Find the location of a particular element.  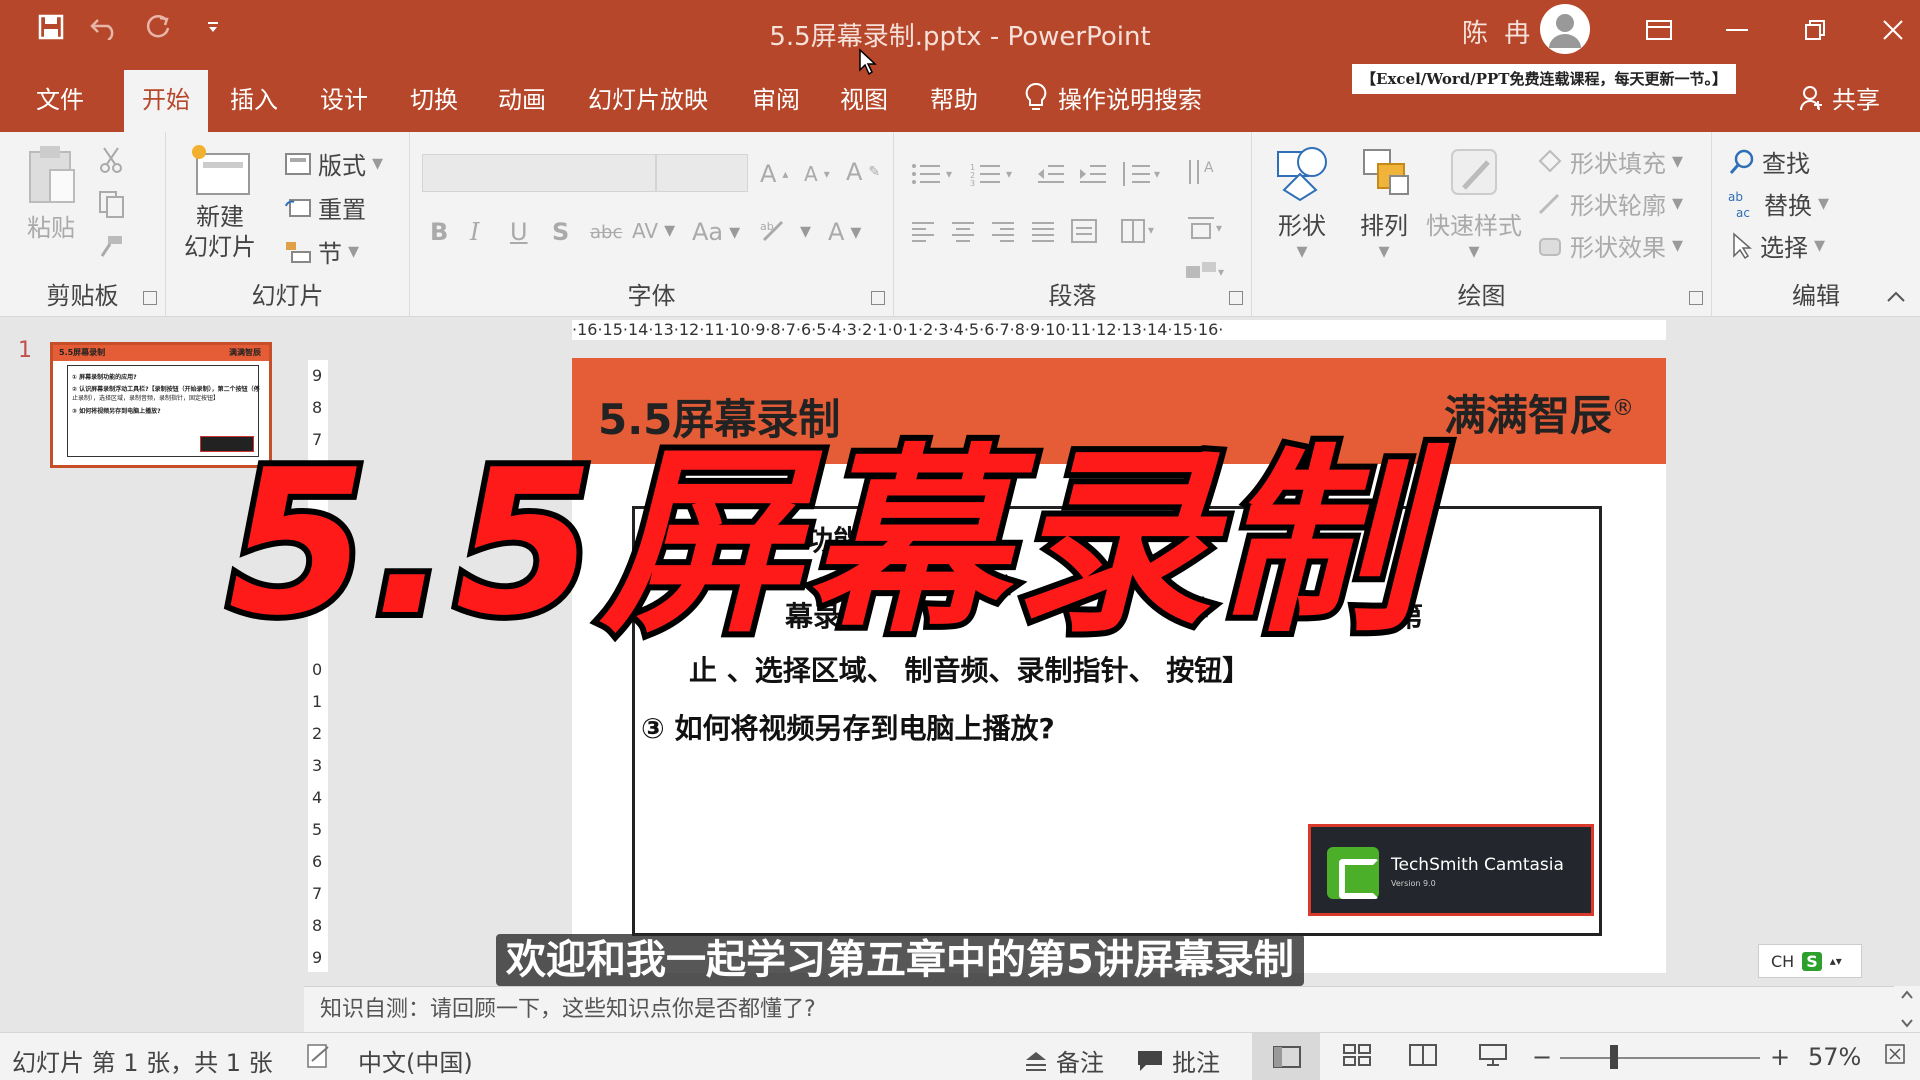

increase-indent-icon is located at coordinates (1093, 174).